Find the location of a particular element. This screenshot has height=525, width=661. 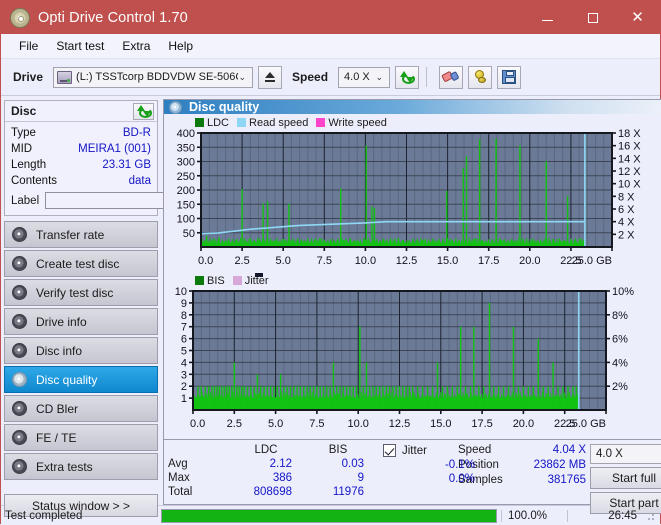

svg-text: 10.0 is located at coordinates (365, 261).